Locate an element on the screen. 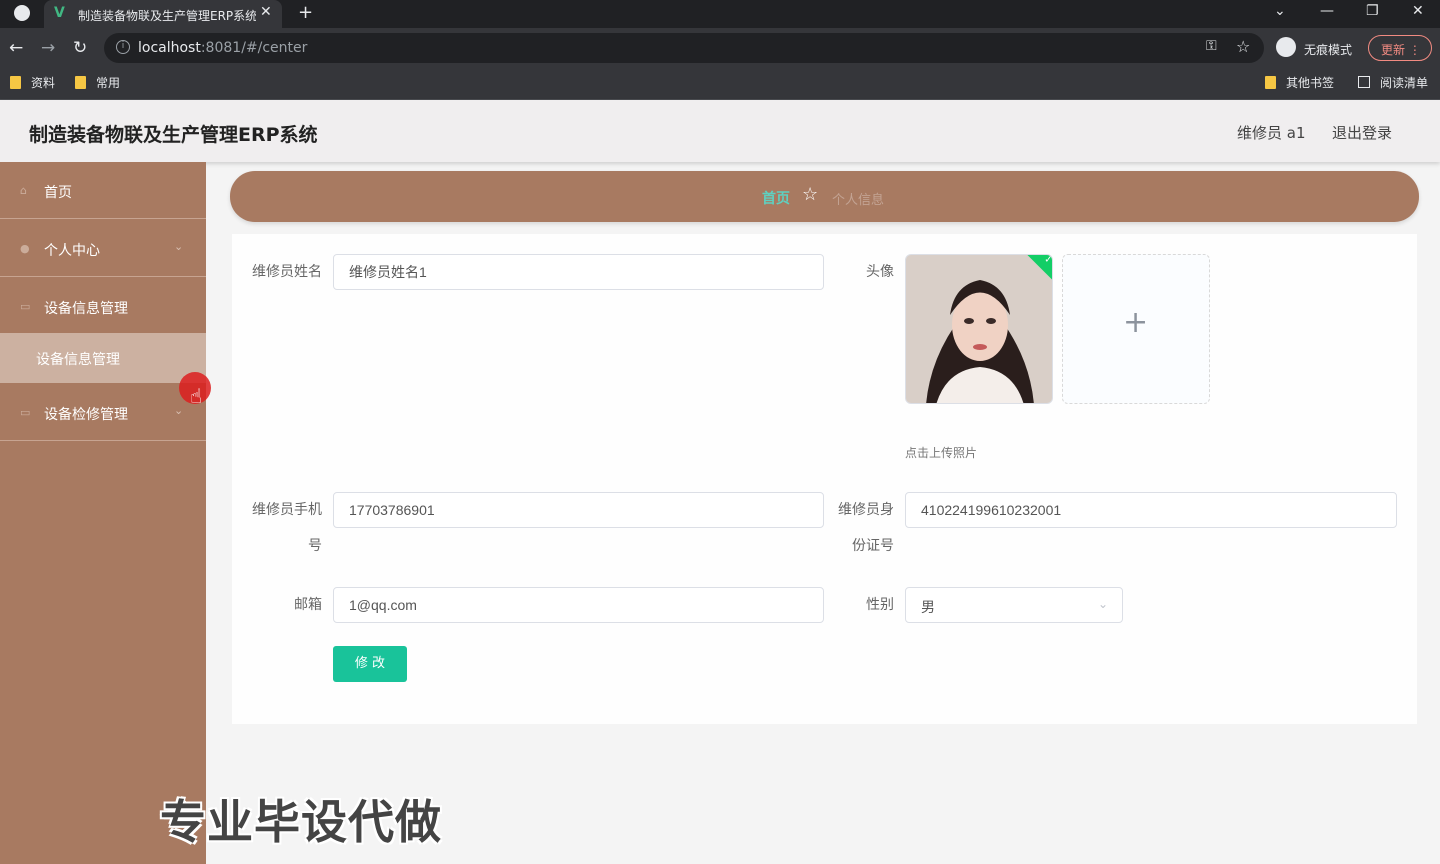 The height and width of the screenshot is (864, 1440). sidebar: ⌂ 首页 ● 个人中心 ⌄ ▭ 设备信息管理 设备信息管理 ▭ 设备检修管理 ⌄ is located at coordinates (103, 513).